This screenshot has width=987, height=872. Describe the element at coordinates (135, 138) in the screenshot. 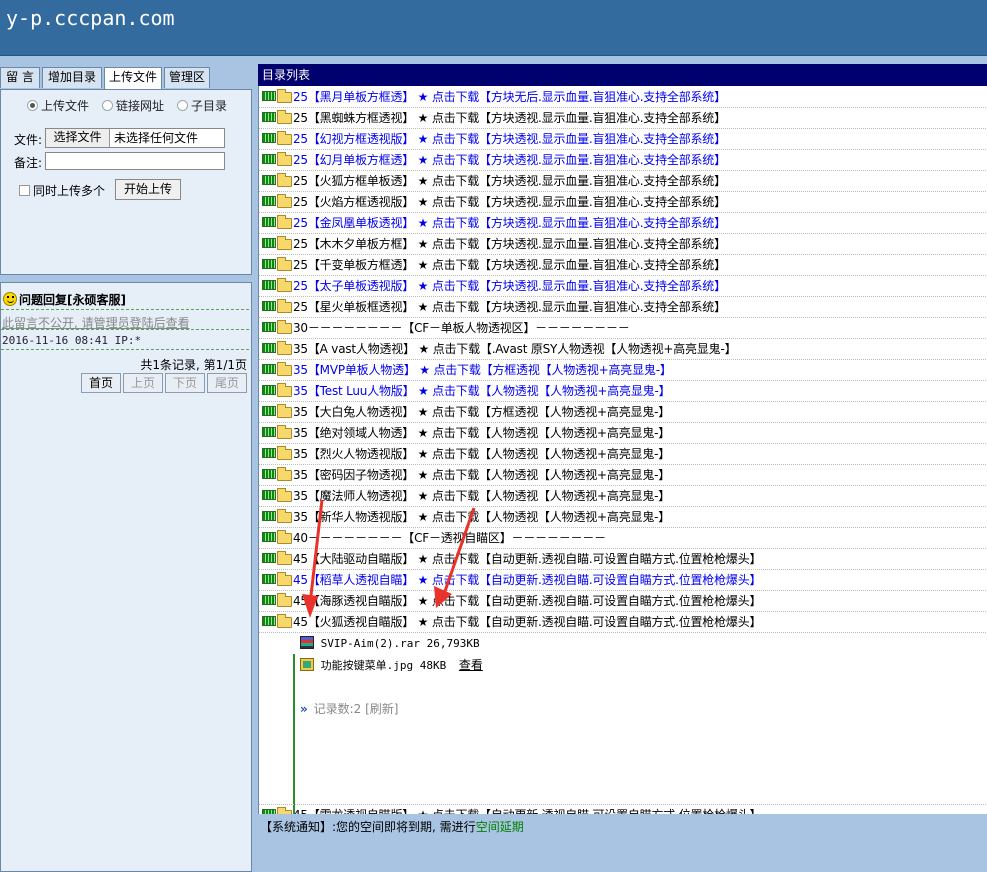

I see `file-input: 选择文件 未选择任何文件` at that location.